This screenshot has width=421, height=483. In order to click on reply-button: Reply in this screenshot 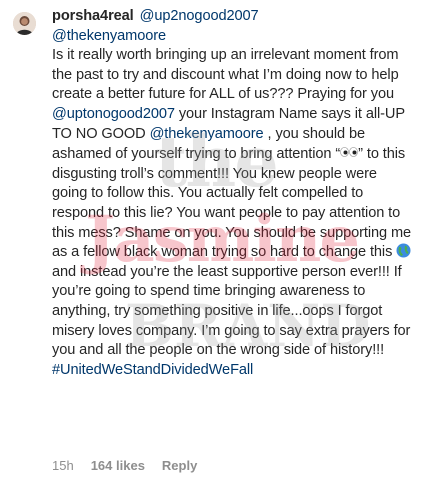, I will do `click(179, 465)`.